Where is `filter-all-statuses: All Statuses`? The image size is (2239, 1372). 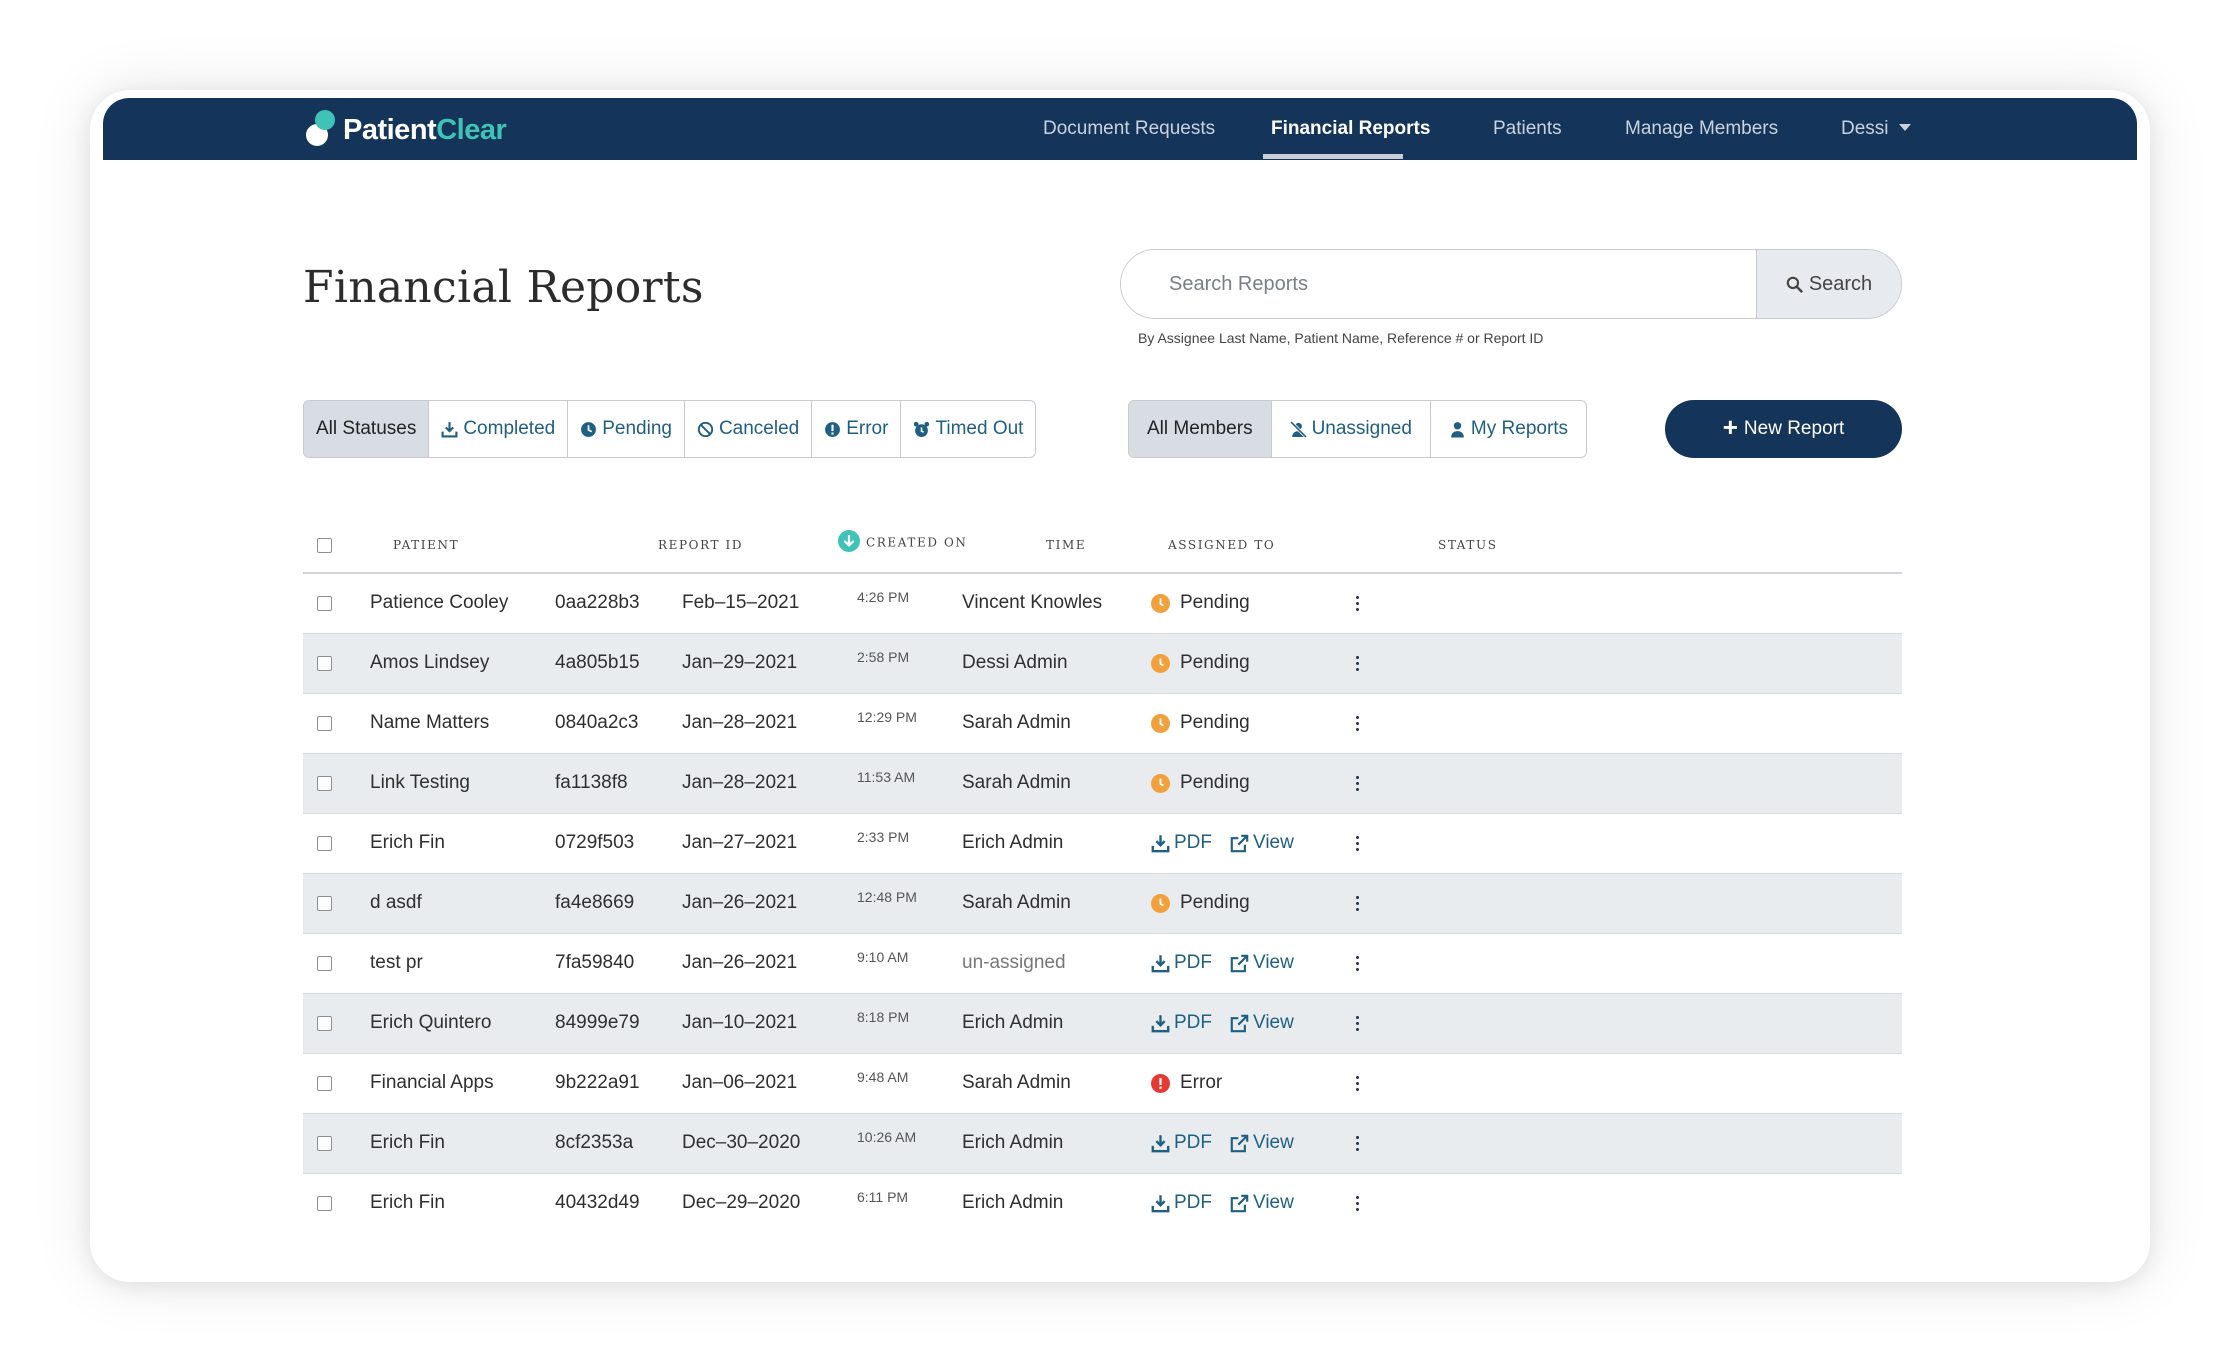
filter-all-statuses: All Statuses is located at coordinates (367, 429).